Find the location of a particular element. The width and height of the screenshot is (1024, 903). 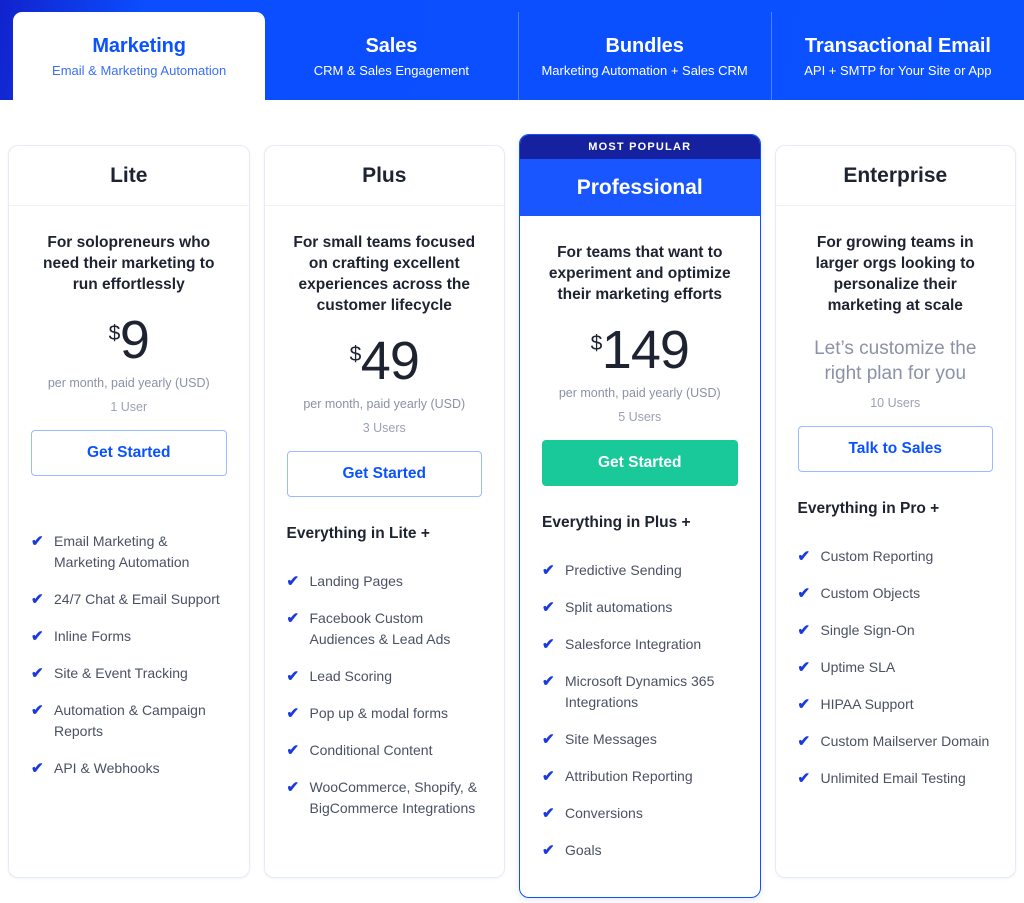

tab-sales: Sales CRM & Sales Engagement is located at coordinates (392, 56).